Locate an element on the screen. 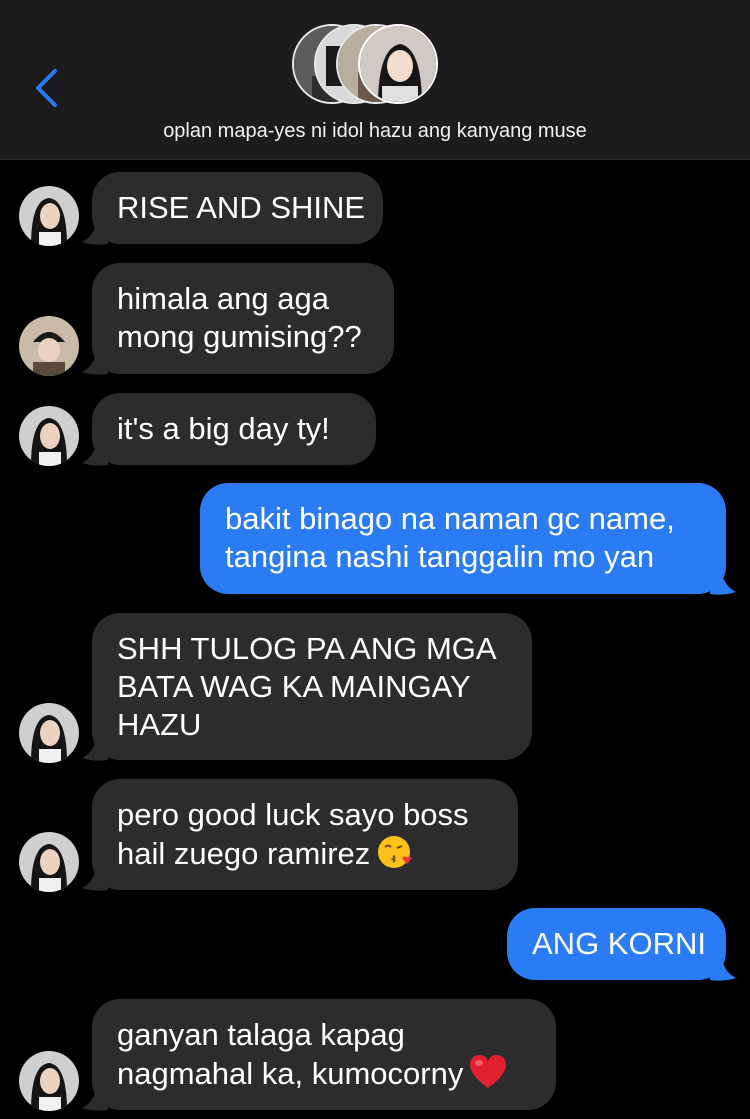 This screenshot has height=1119, width=750. message-bubble-incoming: it's a big day ty! is located at coordinates (234, 429).